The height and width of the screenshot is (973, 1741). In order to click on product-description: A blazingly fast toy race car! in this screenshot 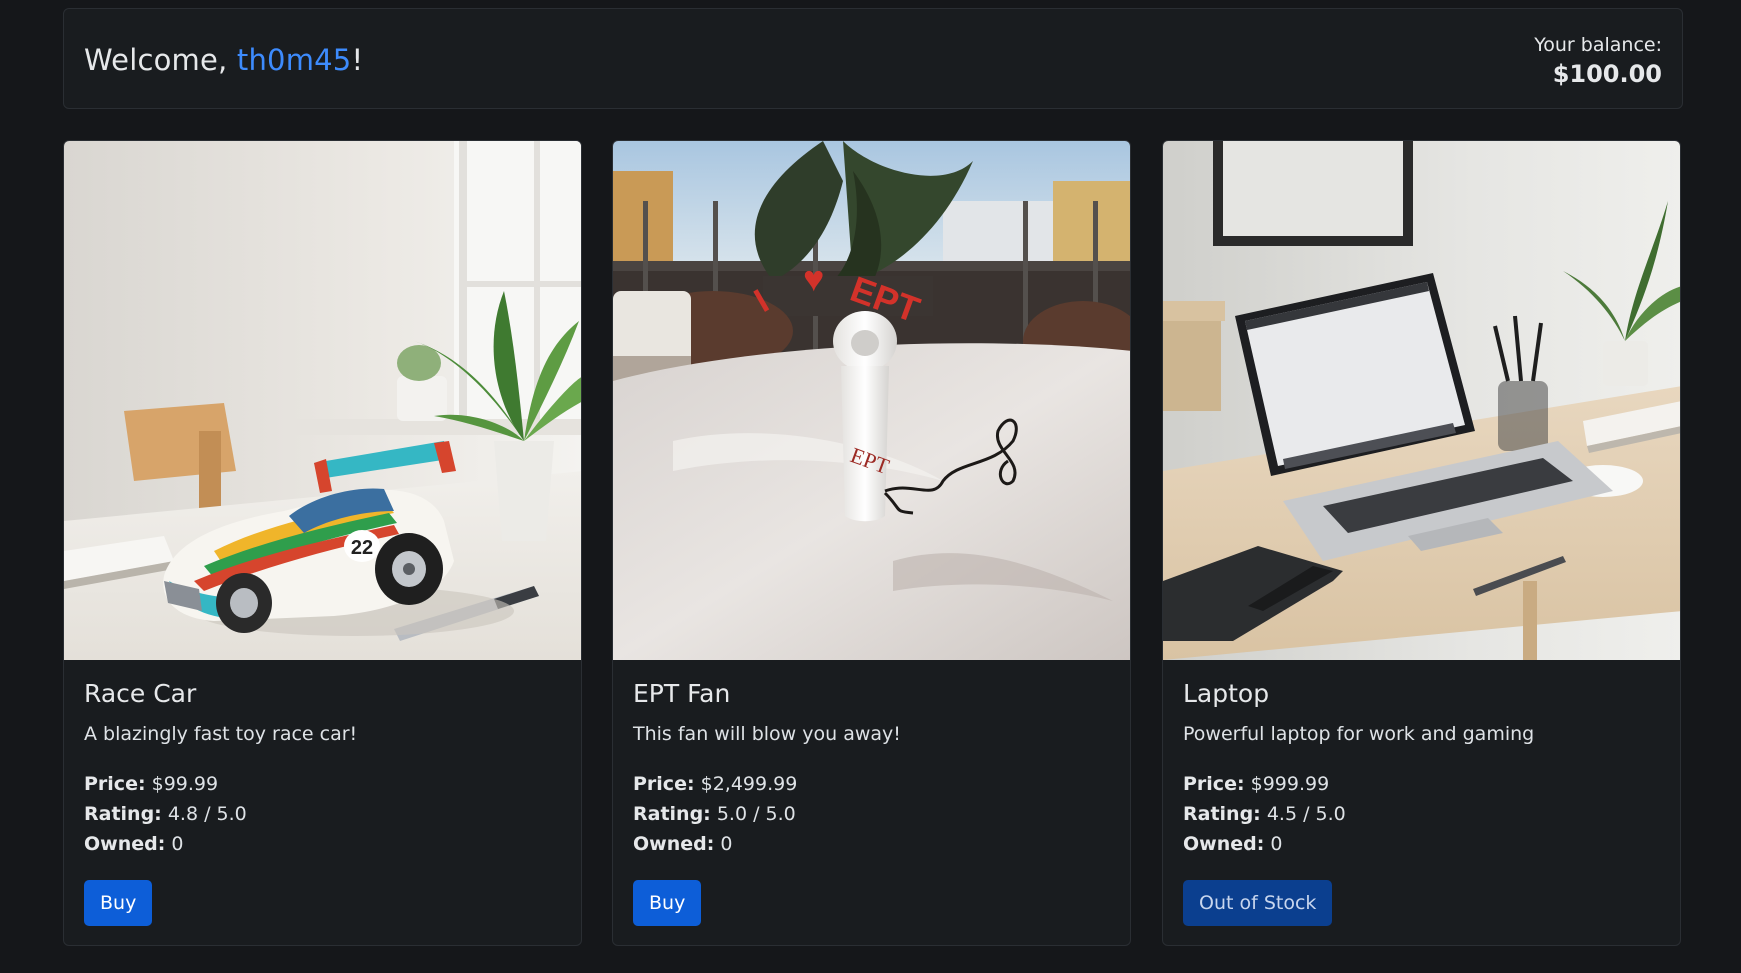, I will do `click(221, 734)`.